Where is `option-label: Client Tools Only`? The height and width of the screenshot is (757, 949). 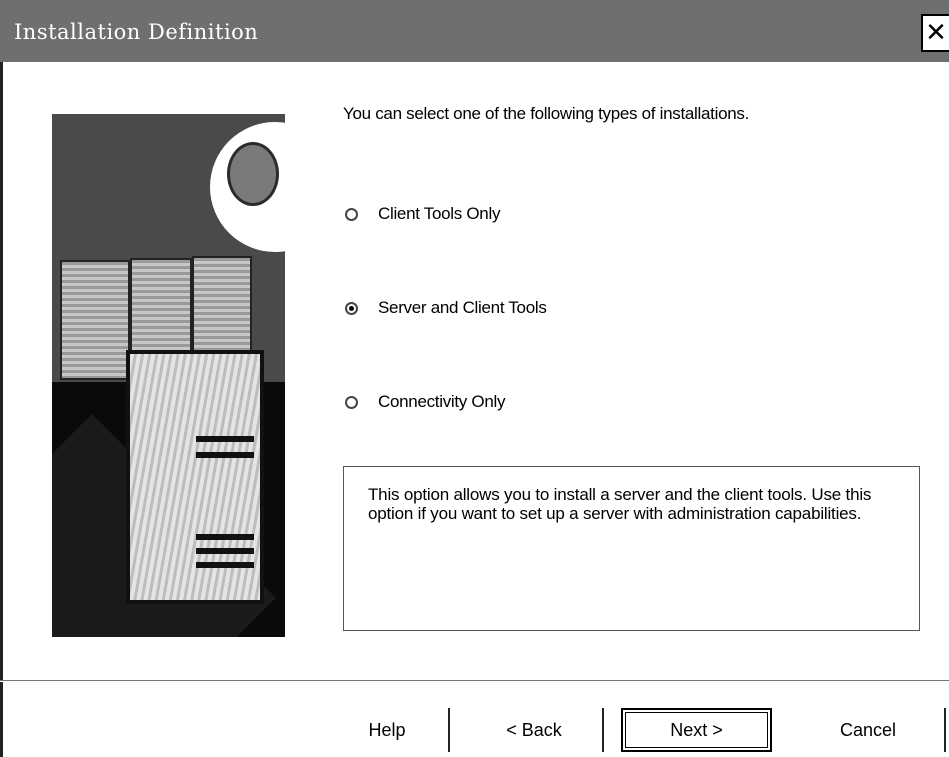 option-label: Client Tools Only is located at coordinates (439, 213).